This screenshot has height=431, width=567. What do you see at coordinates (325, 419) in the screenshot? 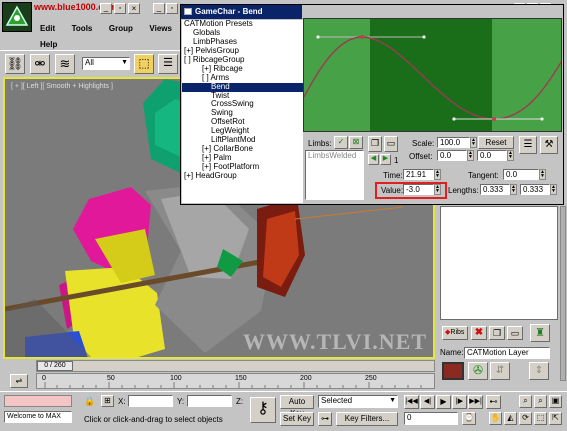
I see `set-key-filter-icon: ⊶` at bounding box center [325, 419].